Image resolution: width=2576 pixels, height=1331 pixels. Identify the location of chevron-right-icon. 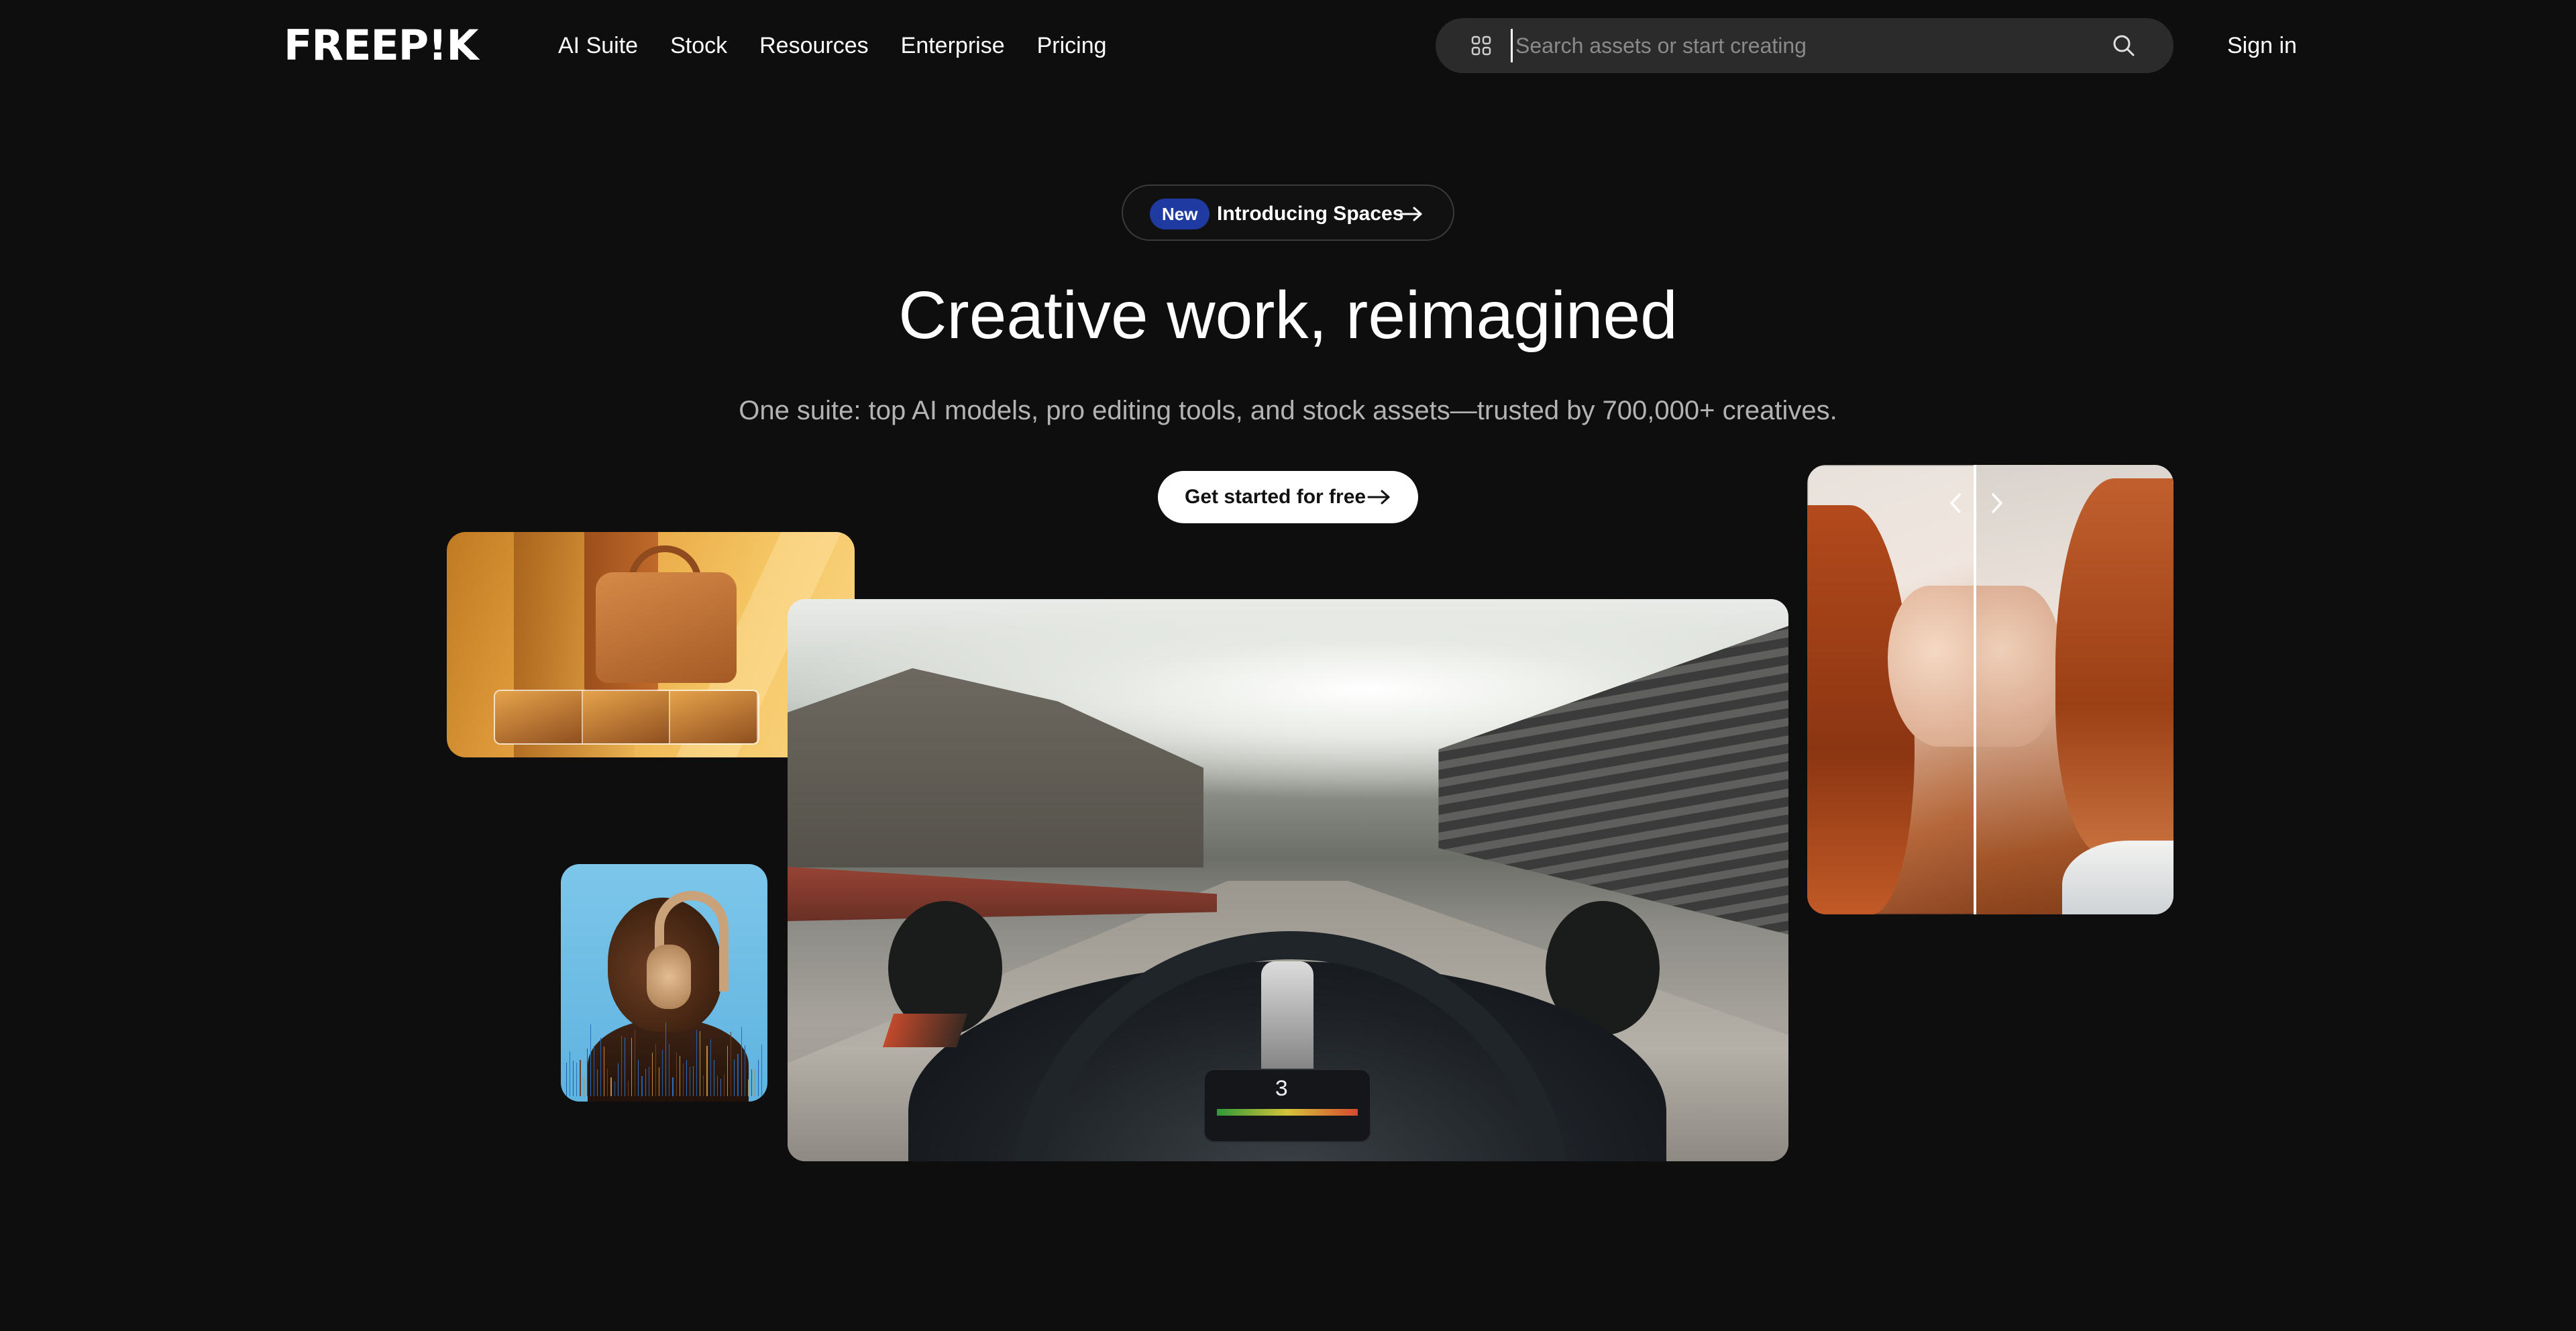
(1996, 505).